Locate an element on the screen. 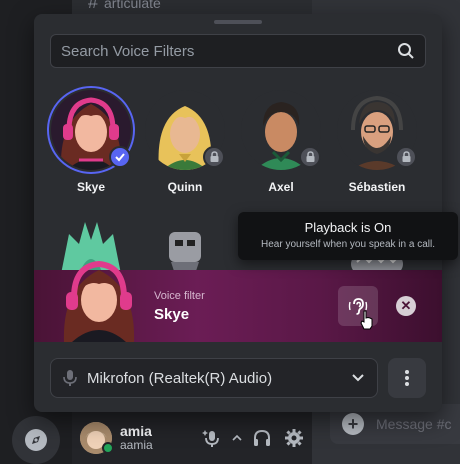 Image resolution: width=460 pixels, height=464 pixels. microphone-selected: Mikrofon (Realtek(R) Audio) is located at coordinates (180, 378).